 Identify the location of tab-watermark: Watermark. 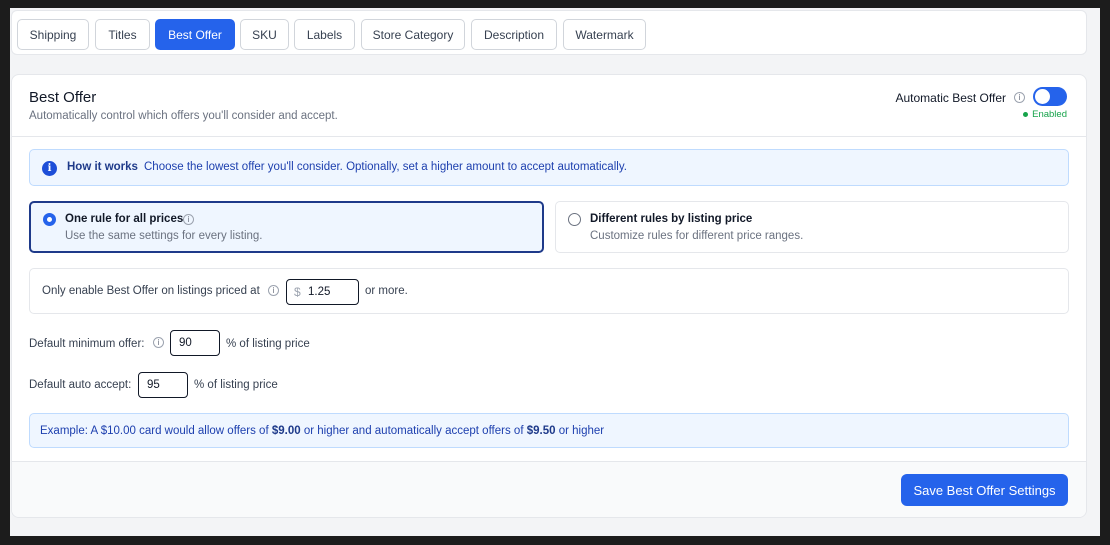
(604, 34).